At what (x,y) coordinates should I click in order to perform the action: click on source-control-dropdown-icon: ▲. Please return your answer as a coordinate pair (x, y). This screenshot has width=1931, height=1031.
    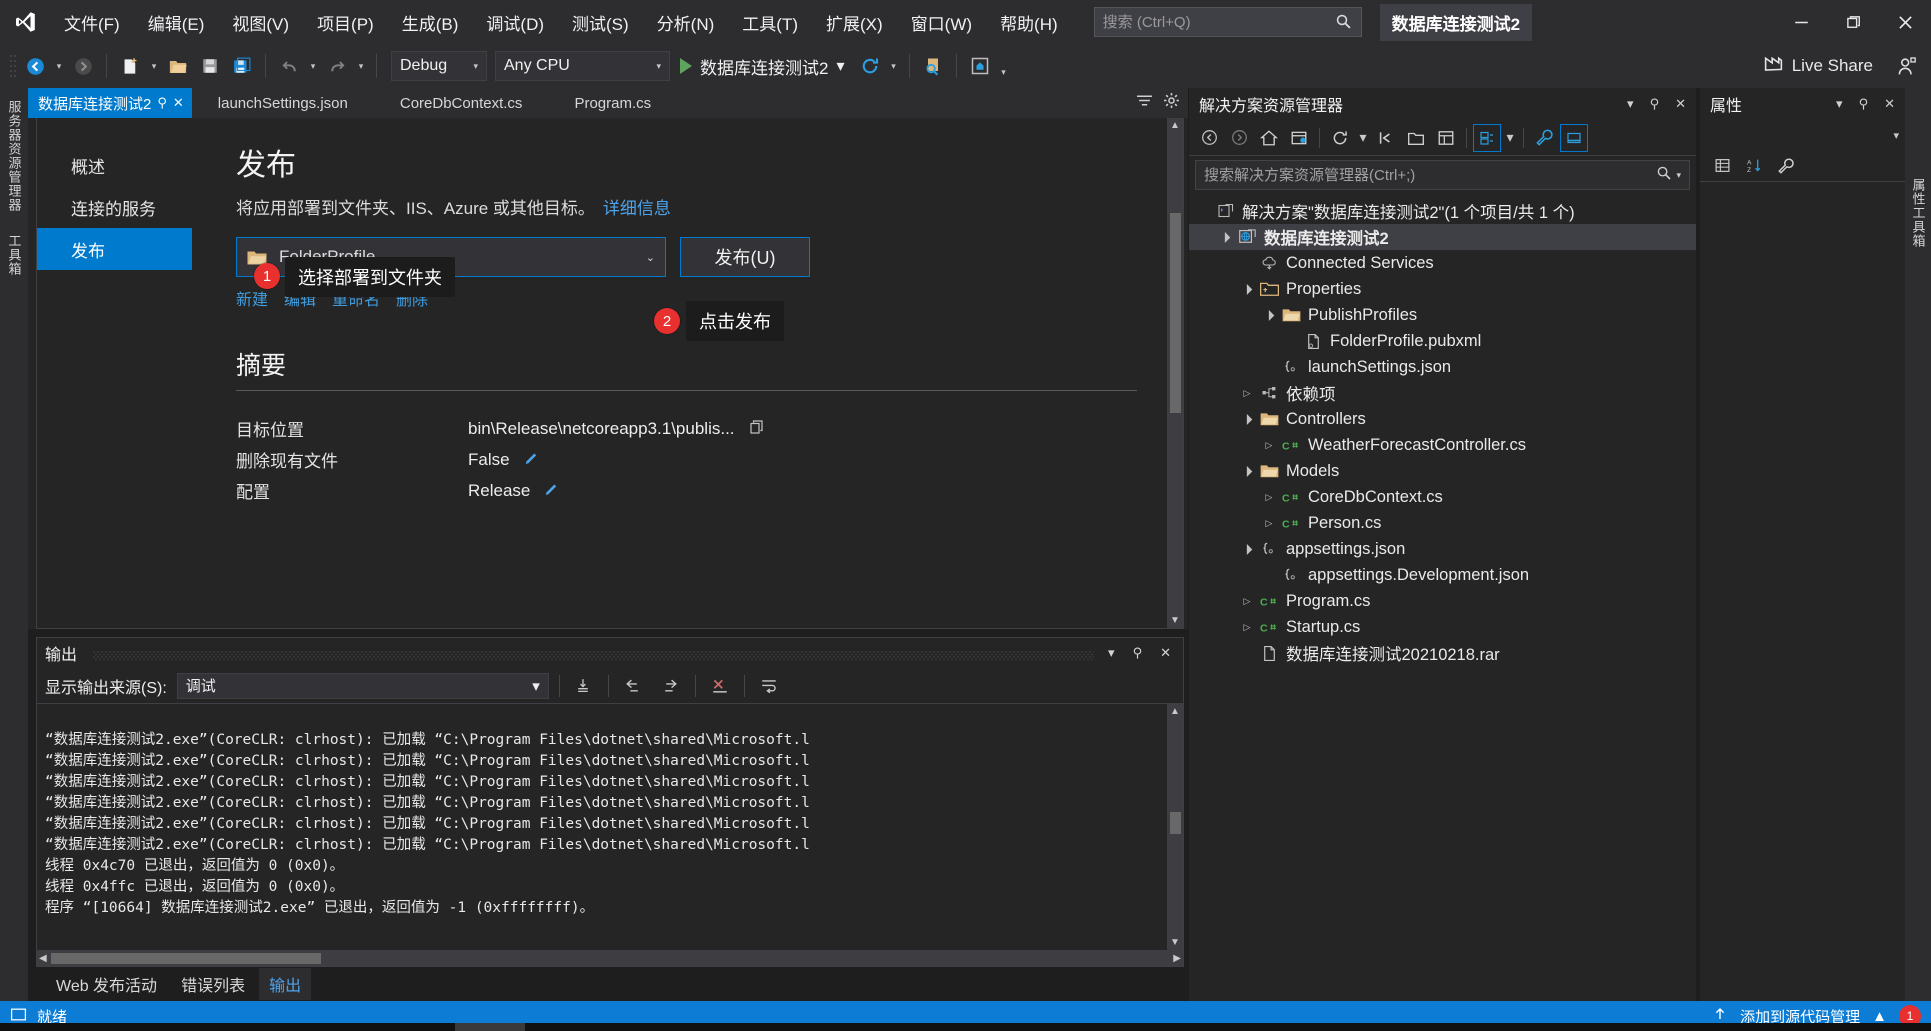
    Looking at the image, I should click on (1879, 1016).